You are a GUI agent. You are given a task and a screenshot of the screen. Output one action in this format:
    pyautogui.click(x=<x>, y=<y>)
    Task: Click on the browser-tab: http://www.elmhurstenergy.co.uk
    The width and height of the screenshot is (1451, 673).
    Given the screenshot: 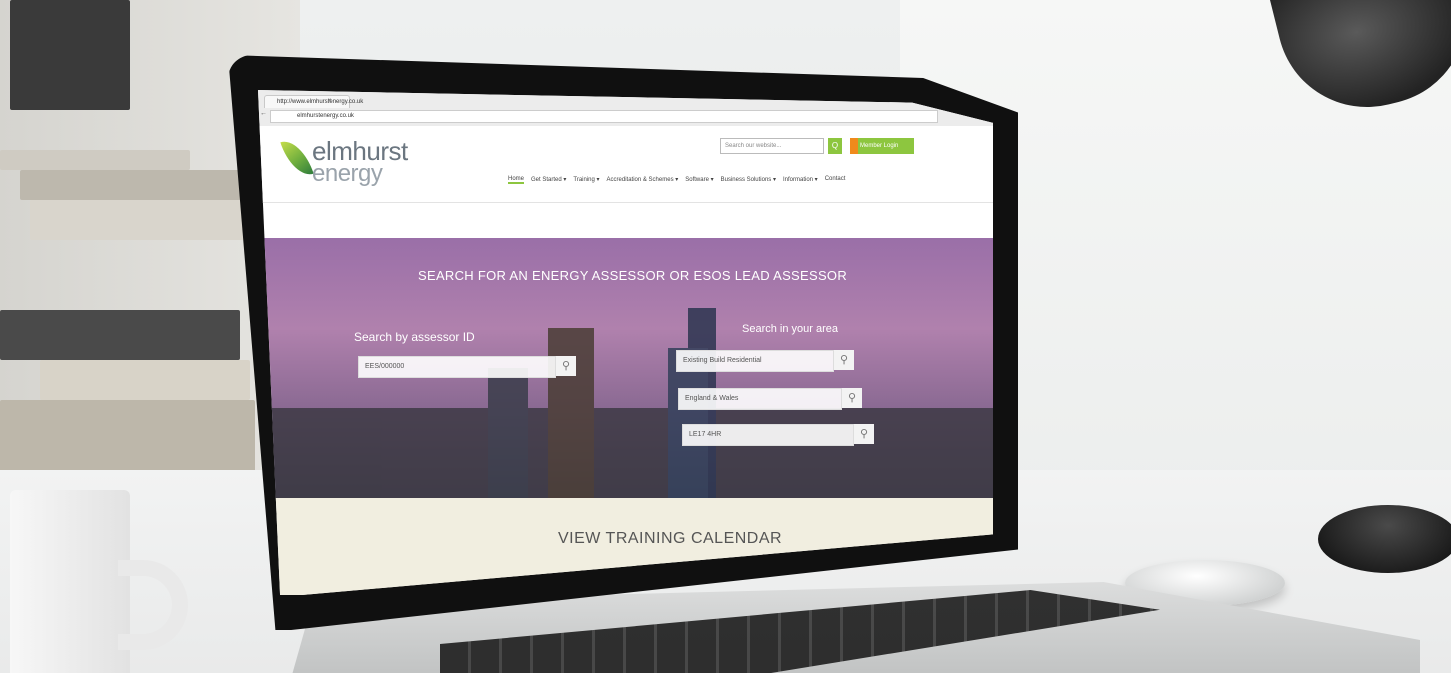 What is the action you would take?
    pyautogui.click(x=313, y=101)
    